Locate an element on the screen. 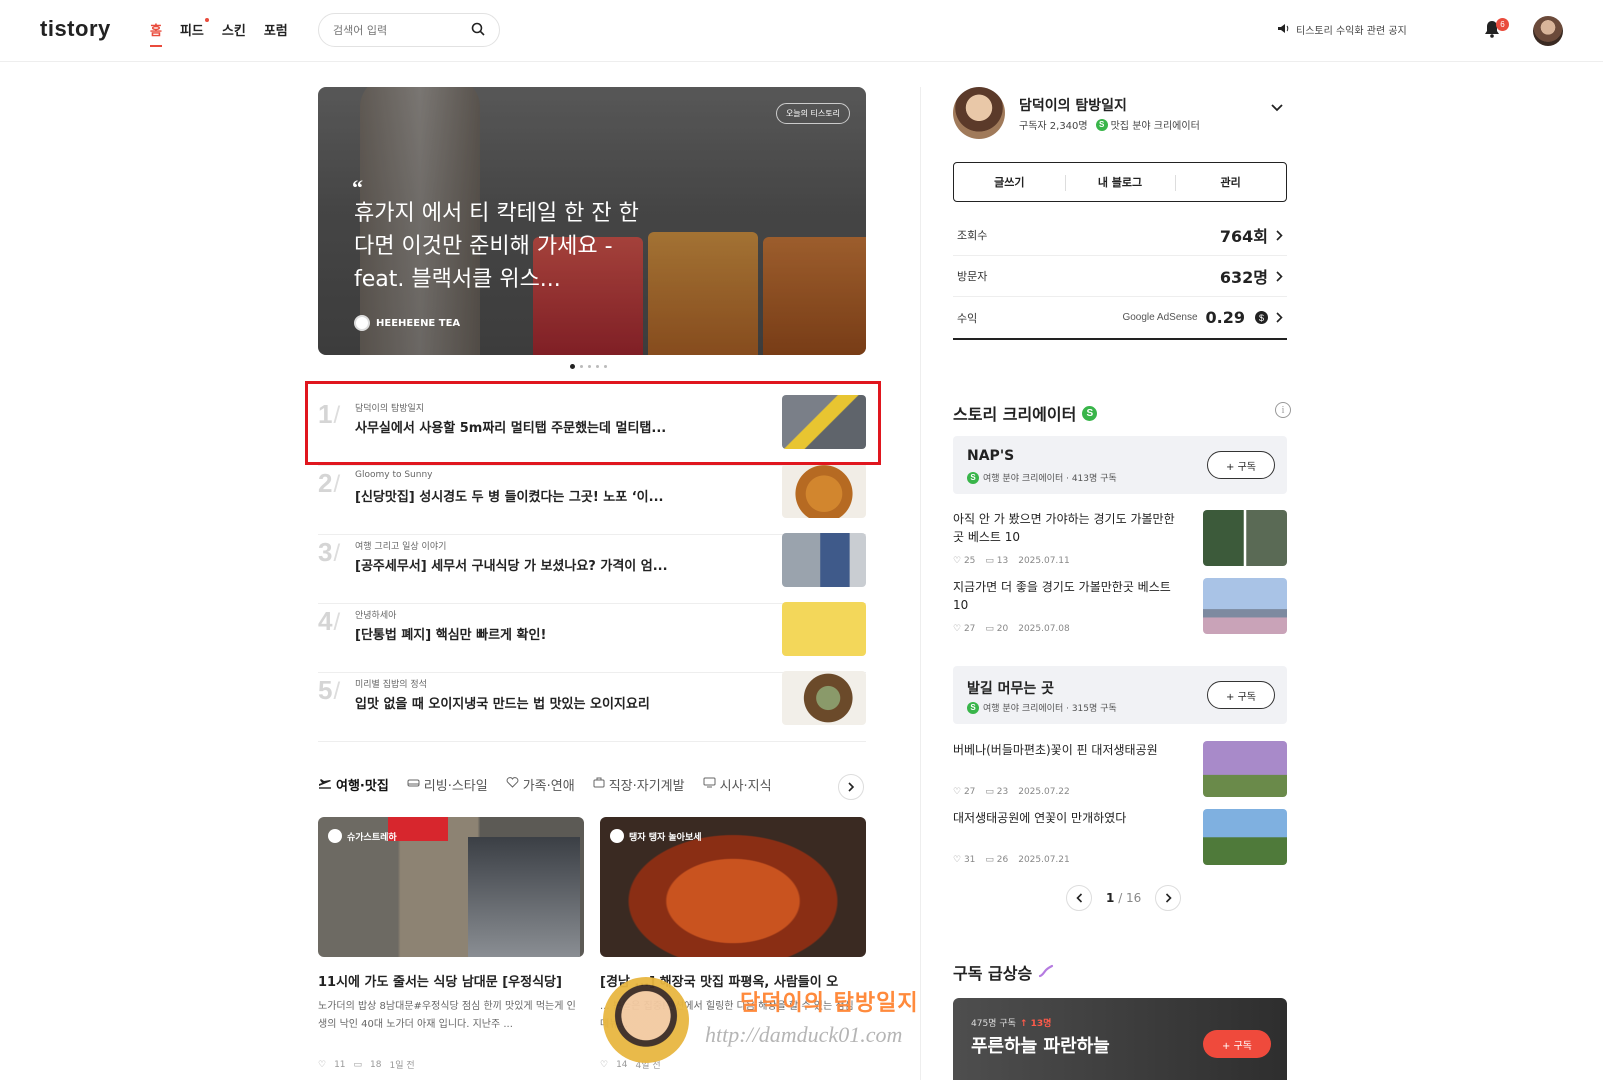  rank-title: [단통법 폐지] 핵심만 빠르게 확인! is located at coordinates (451, 635).